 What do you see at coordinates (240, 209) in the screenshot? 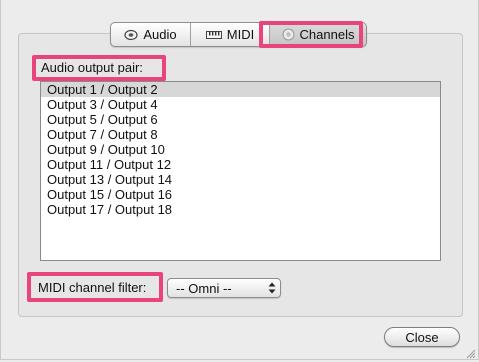
I see `list-item: Output 17 / Output 18` at bounding box center [240, 209].